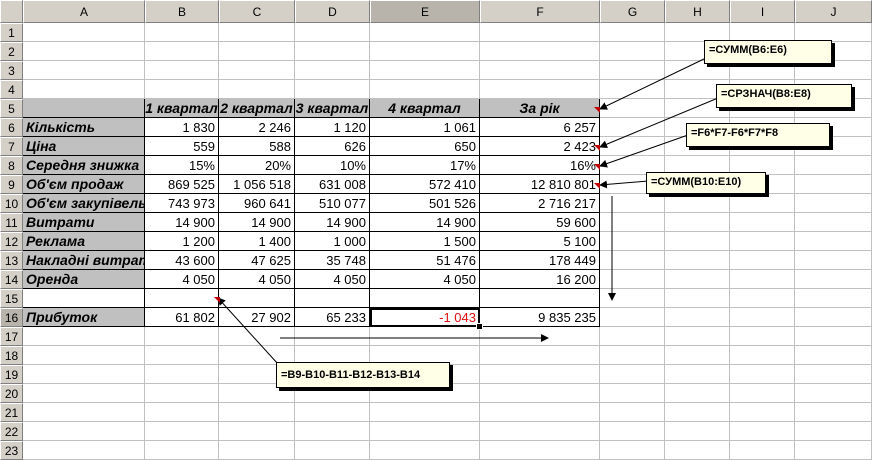 This screenshot has width=872, height=460. Describe the element at coordinates (182, 260) in the screenshot. I see `value-cell: 43 600` at that location.